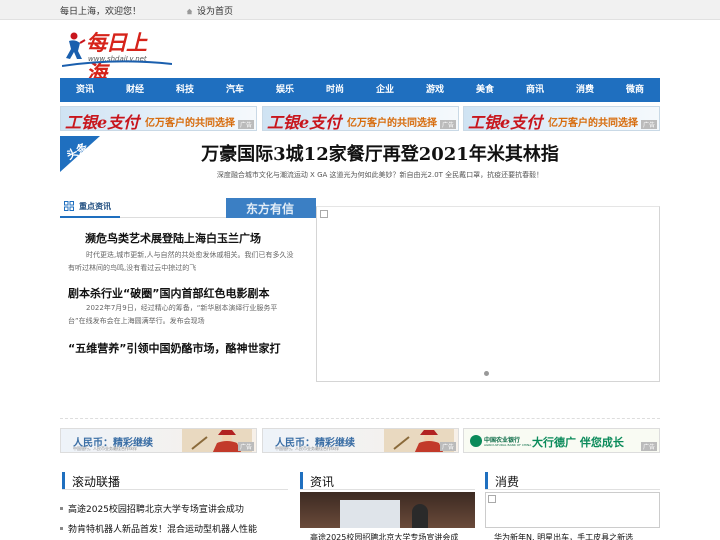 The image size is (720, 540). I want to click on section-title: 资讯, so click(322, 482).